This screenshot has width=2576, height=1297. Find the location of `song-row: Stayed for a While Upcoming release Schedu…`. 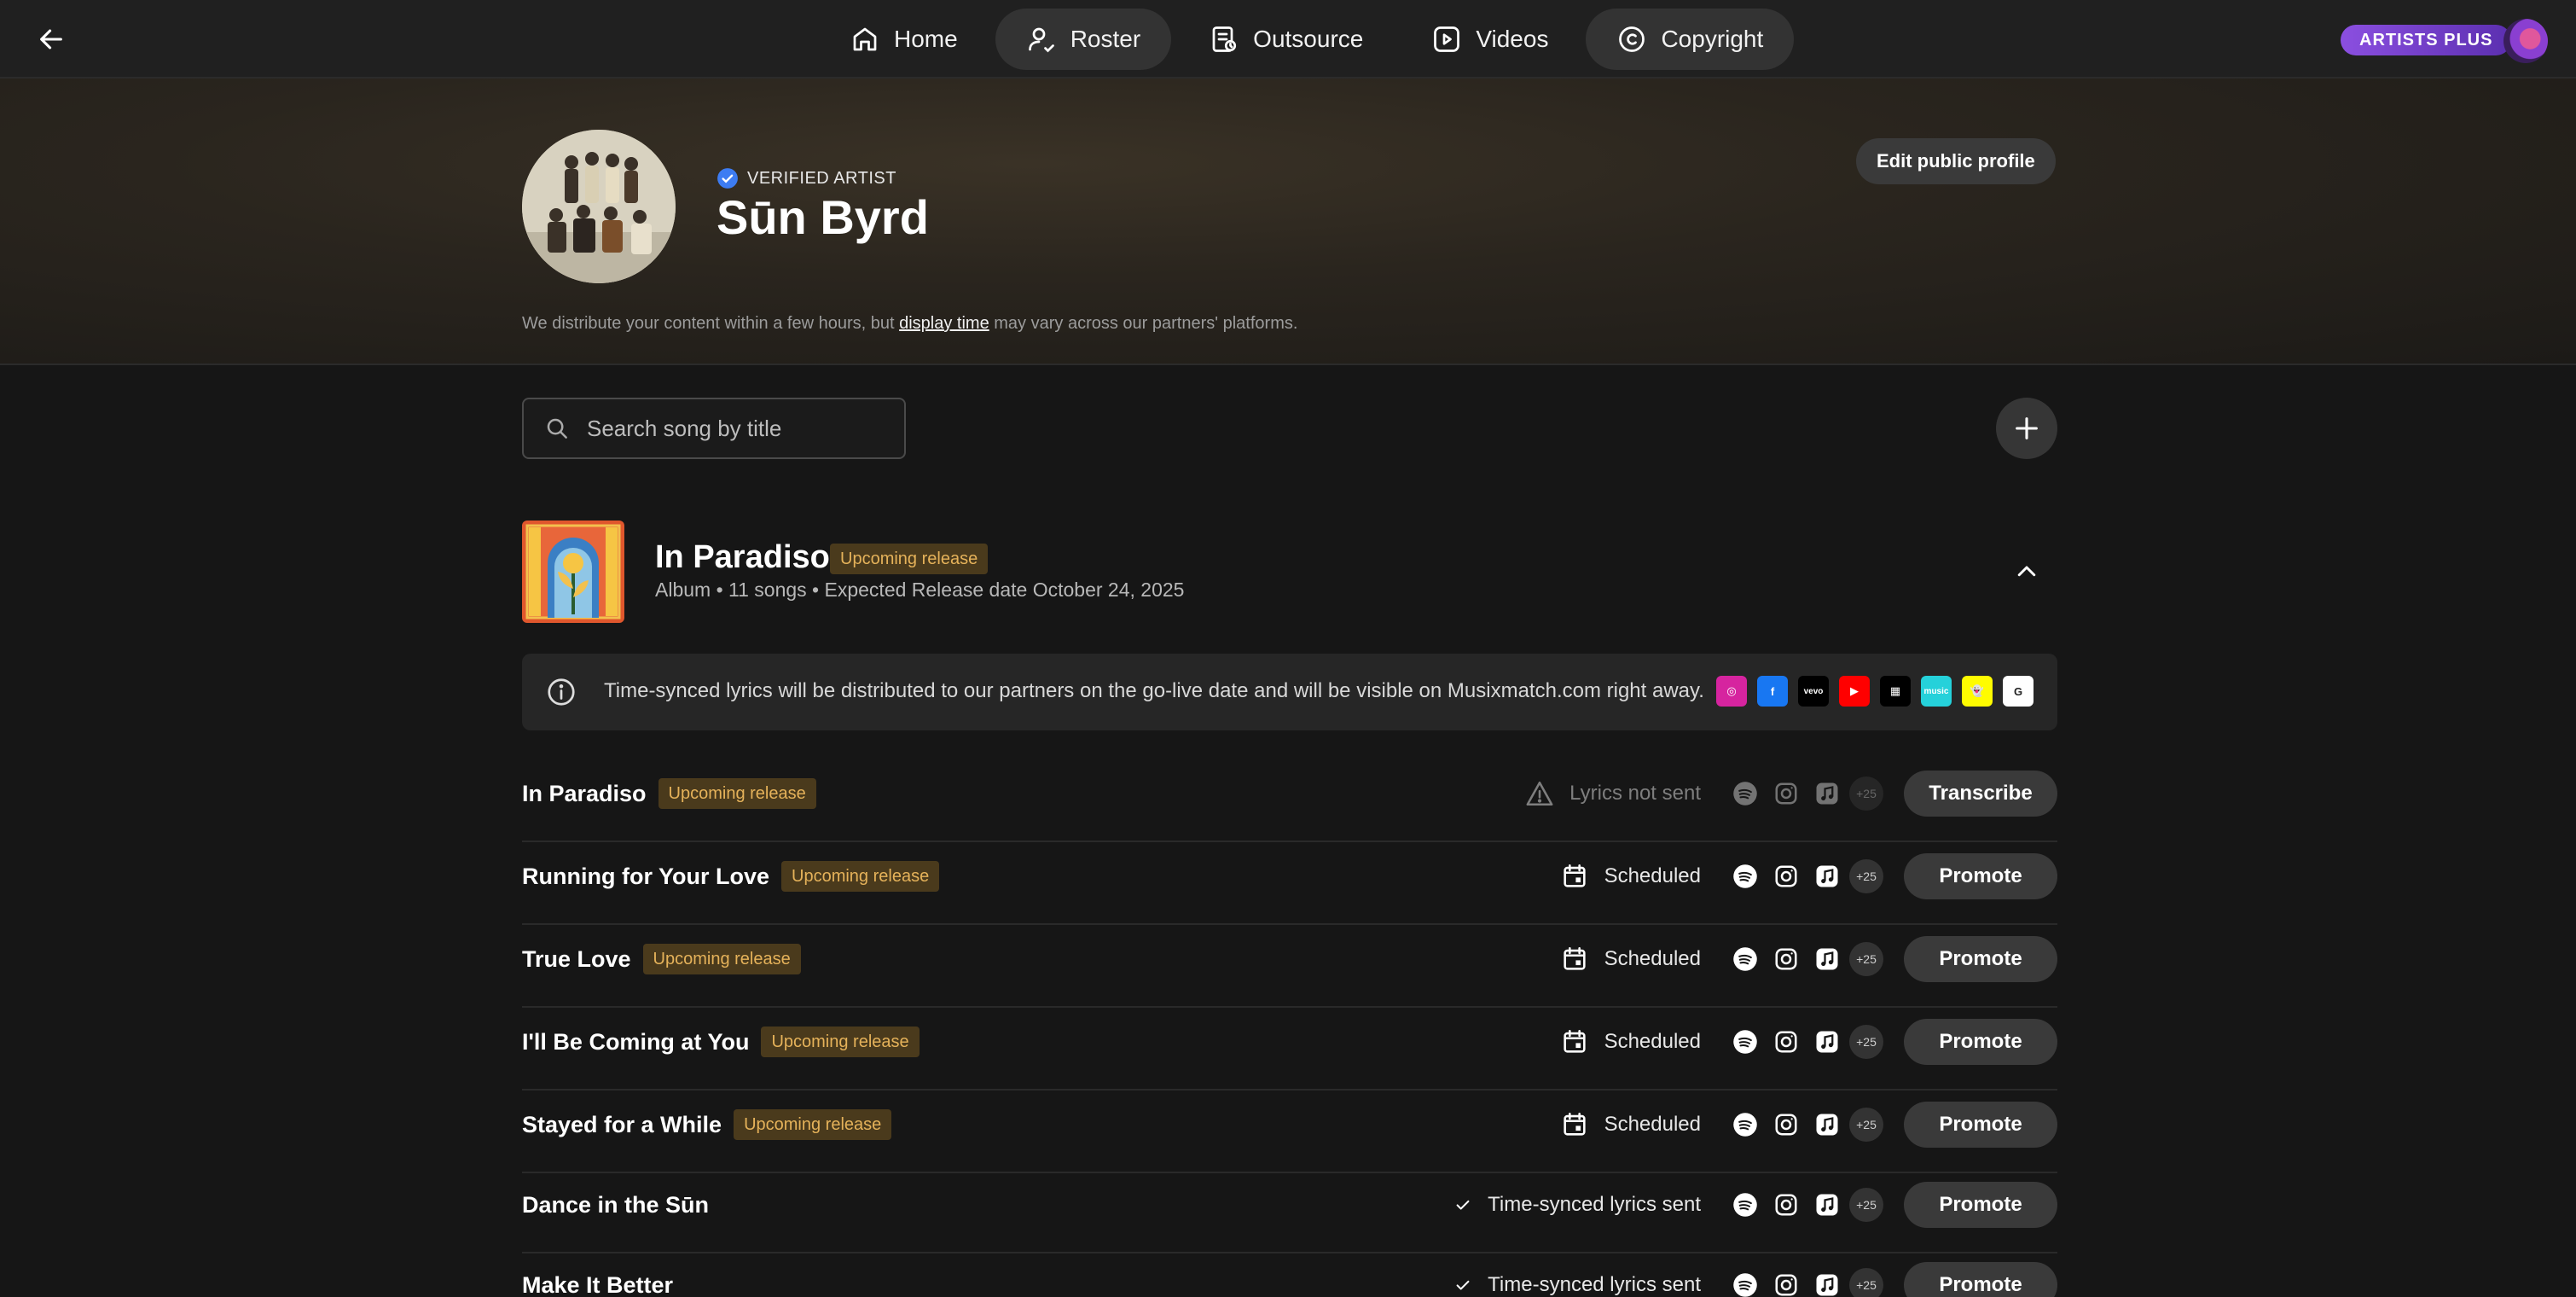

song-row: Stayed for a While Upcoming release Schedu… is located at coordinates (1289, 1132).